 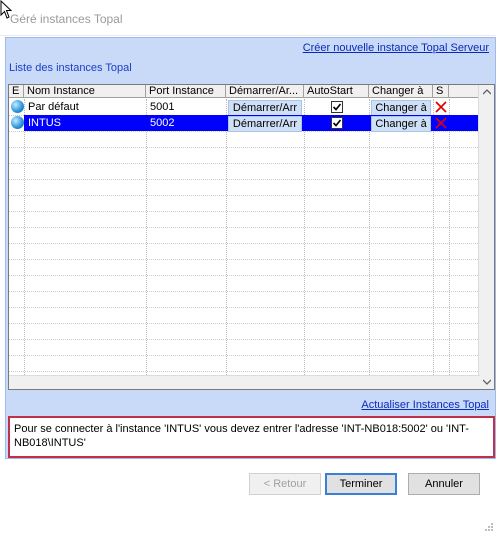 I want to click on column-header-change: Changer à, so click(x=401, y=91).